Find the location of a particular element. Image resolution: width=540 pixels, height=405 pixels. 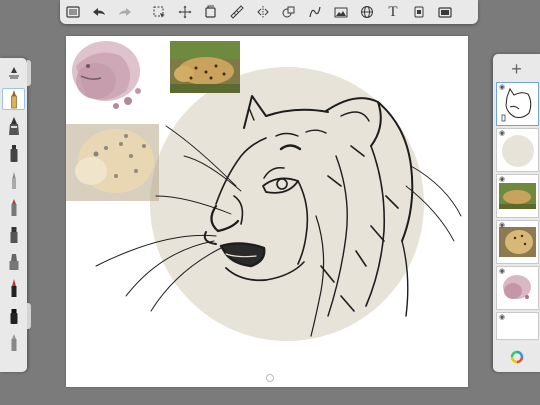

shape-button is located at coordinates (289, 12).